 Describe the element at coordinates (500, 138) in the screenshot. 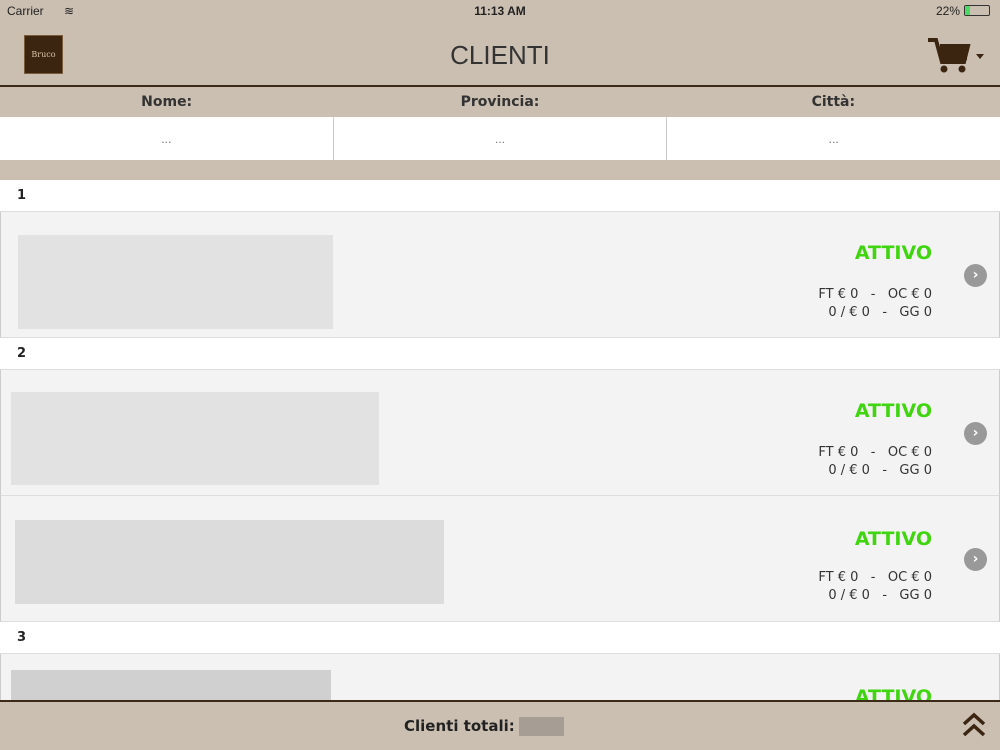

I see `provincia-input` at that location.